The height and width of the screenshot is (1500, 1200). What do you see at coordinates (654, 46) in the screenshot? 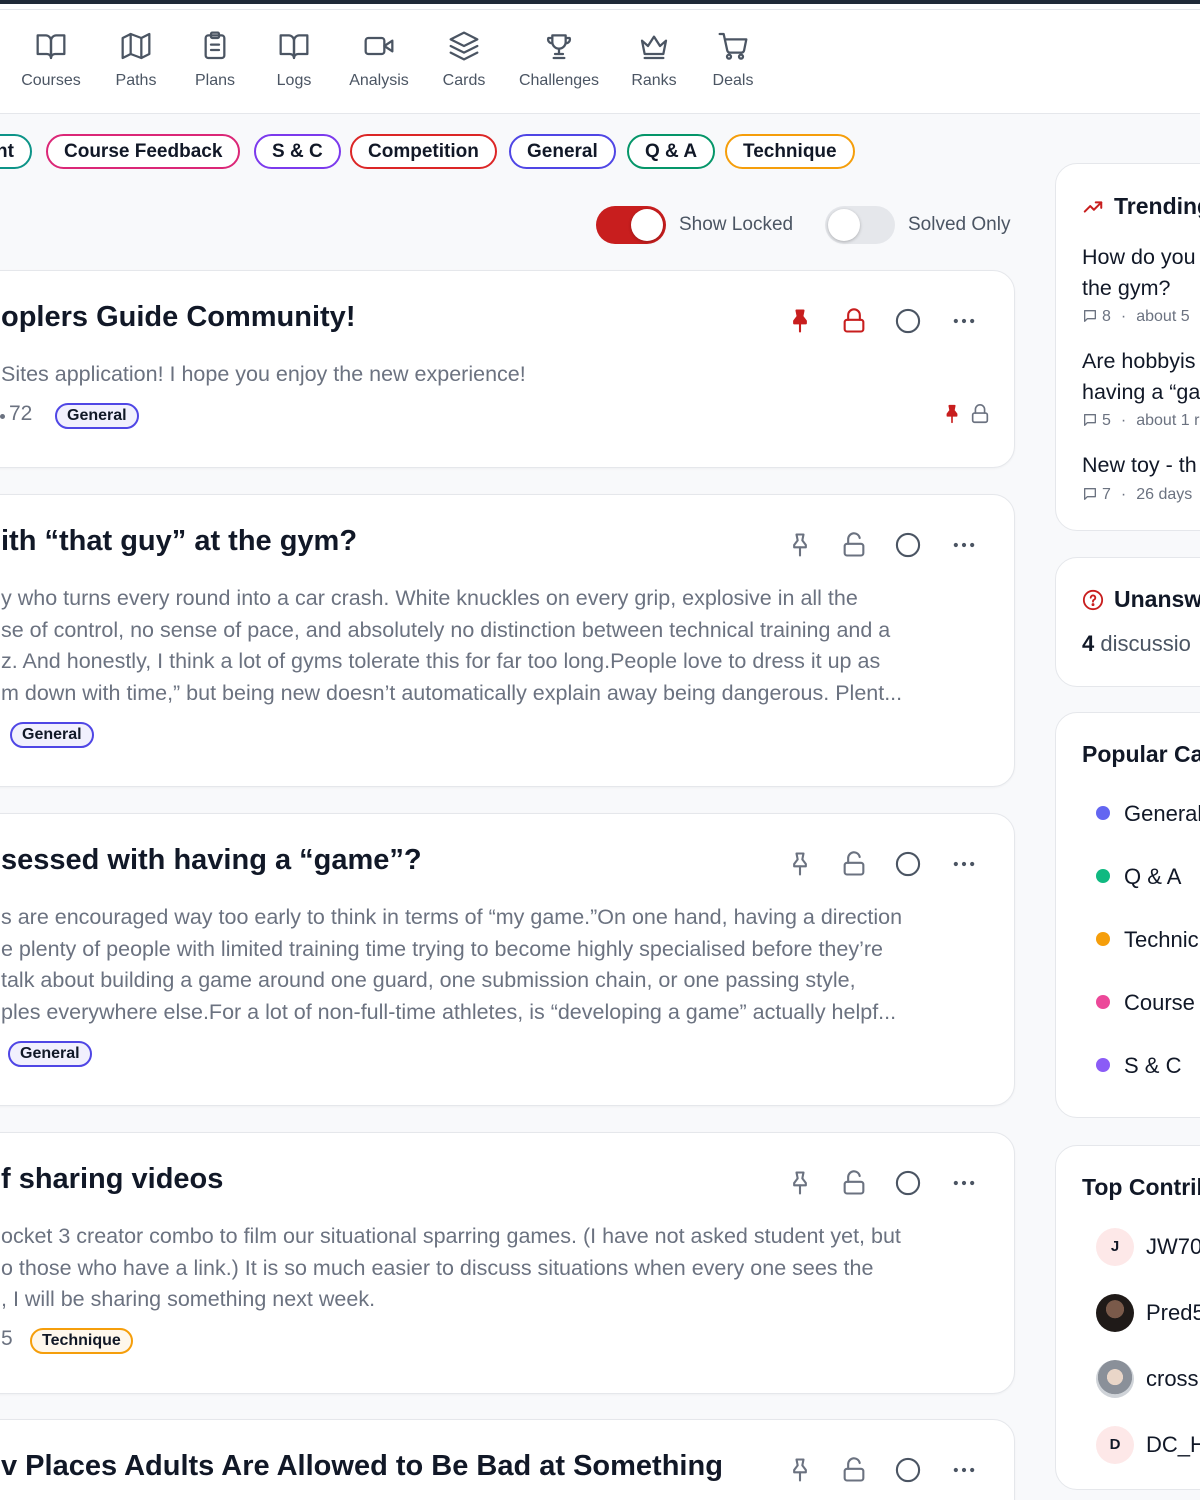
I see `crown-icon` at bounding box center [654, 46].